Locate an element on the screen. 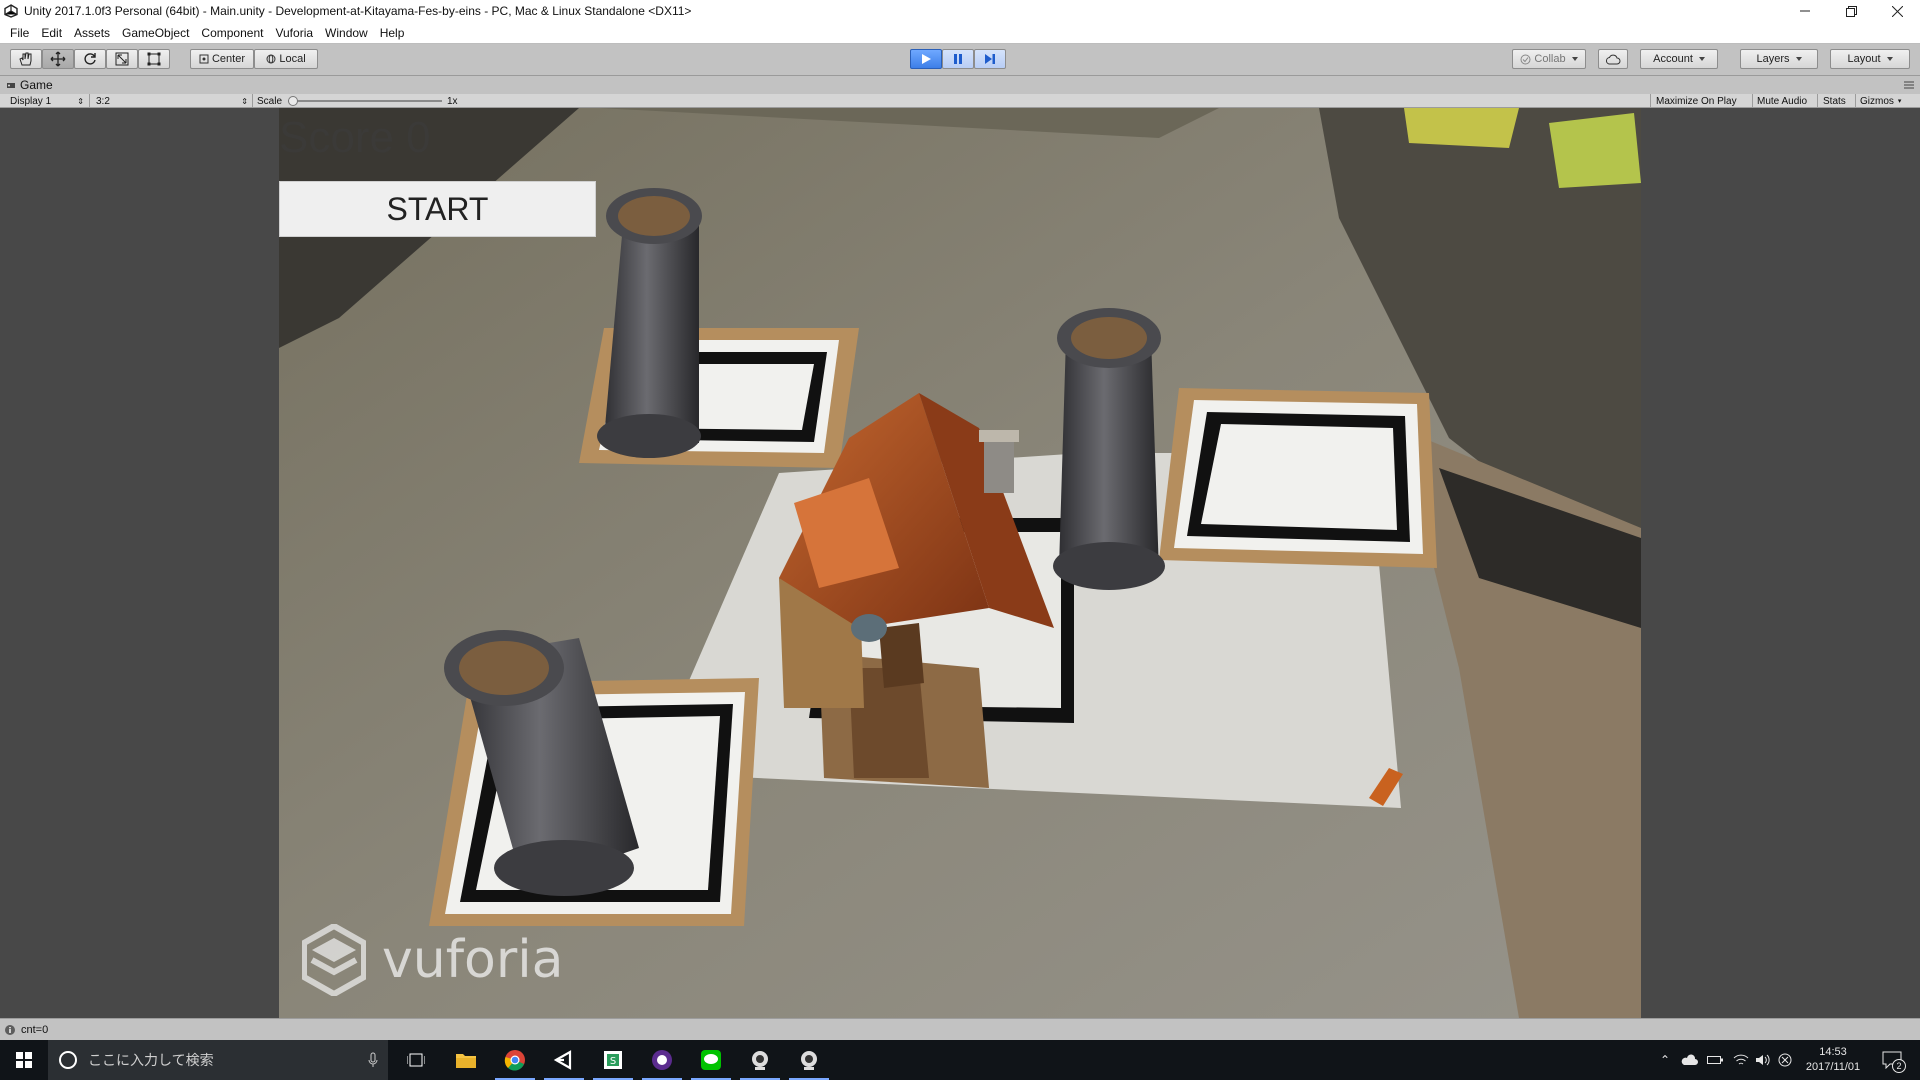  move-tool-button is located at coordinates (58, 59).